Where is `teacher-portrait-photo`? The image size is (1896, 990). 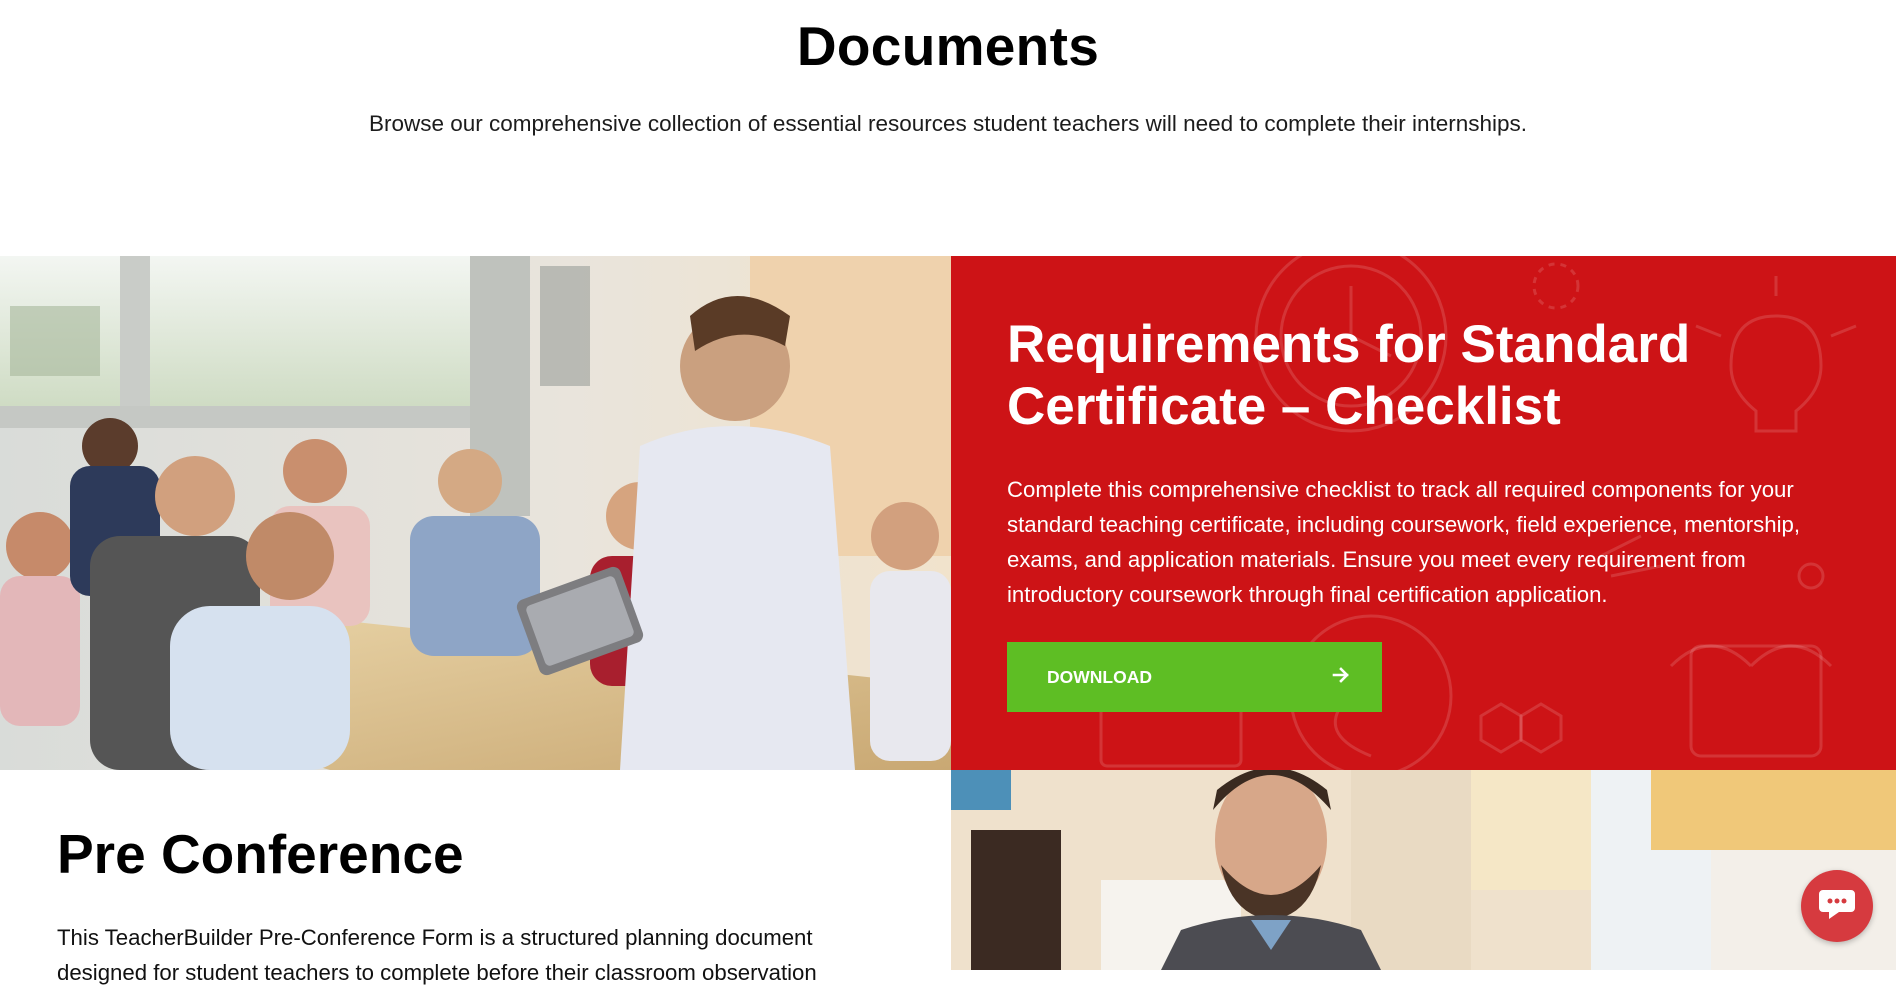
teacher-portrait-photo is located at coordinates (1423, 870).